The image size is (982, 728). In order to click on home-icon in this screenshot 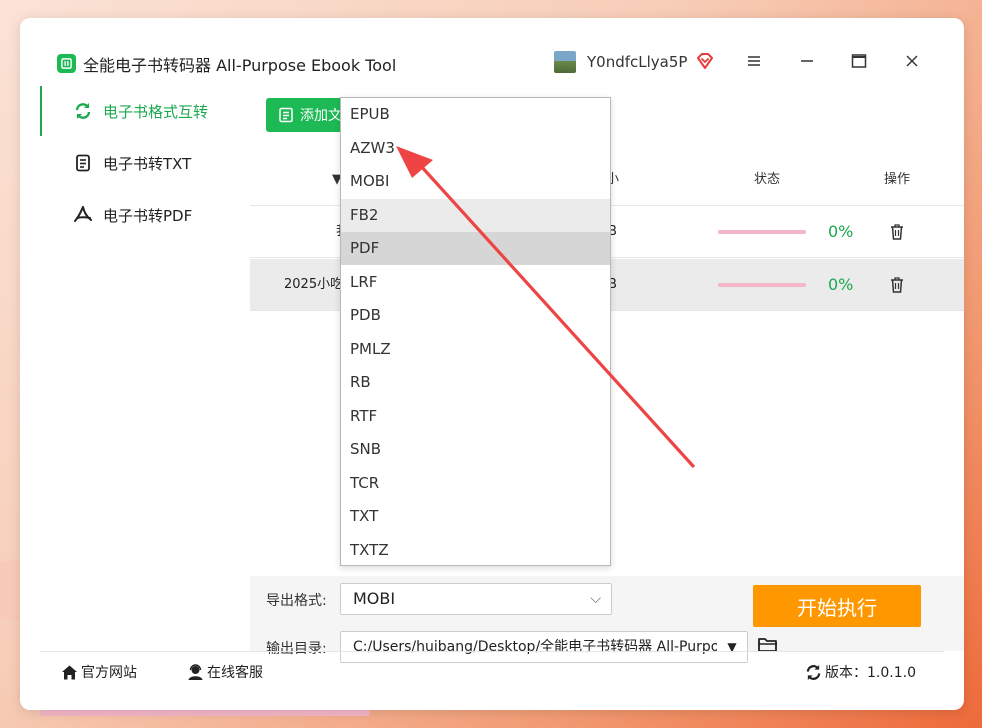, I will do `click(69, 672)`.